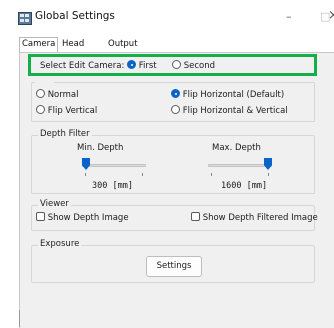 The height and width of the screenshot is (328, 334). I want to click on settings-button: Settings, so click(174, 266).